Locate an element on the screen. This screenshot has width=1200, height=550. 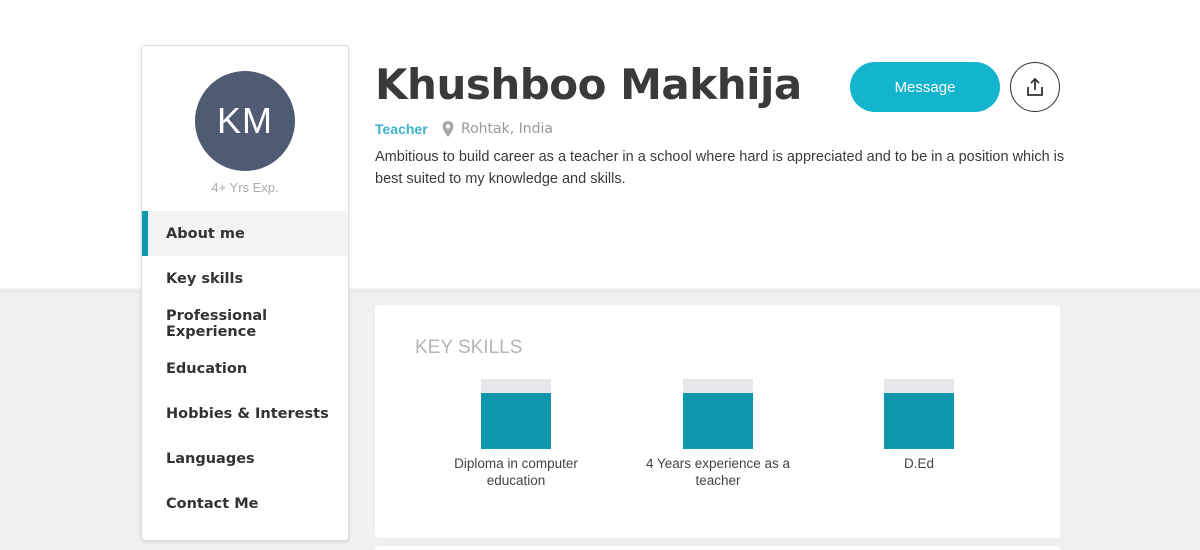
next-section-card is located at coordinates (717, 548).